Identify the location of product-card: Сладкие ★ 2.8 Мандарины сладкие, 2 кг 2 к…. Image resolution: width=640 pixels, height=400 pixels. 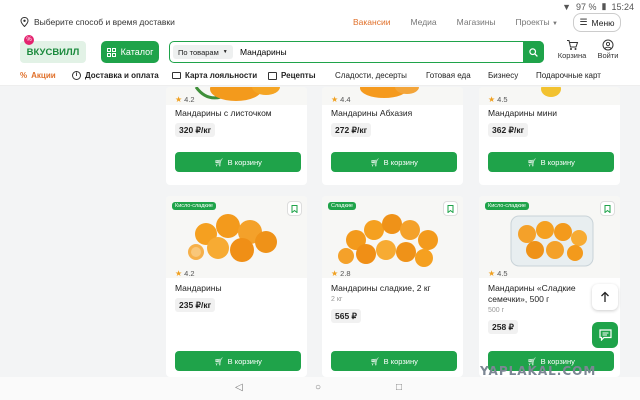
(392, 286).